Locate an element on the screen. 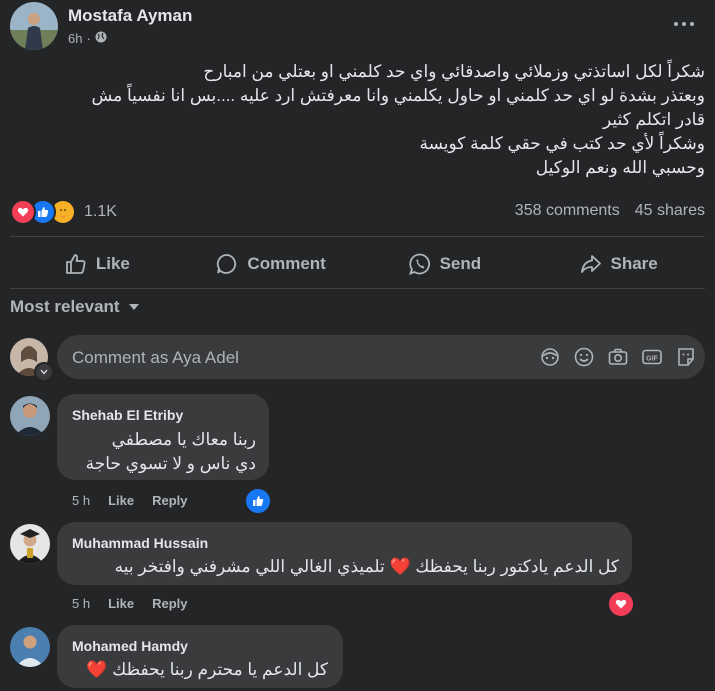 The height and width of the screenshot is (691, 715). svg-text: GIF is located at coordinates (652, 359).